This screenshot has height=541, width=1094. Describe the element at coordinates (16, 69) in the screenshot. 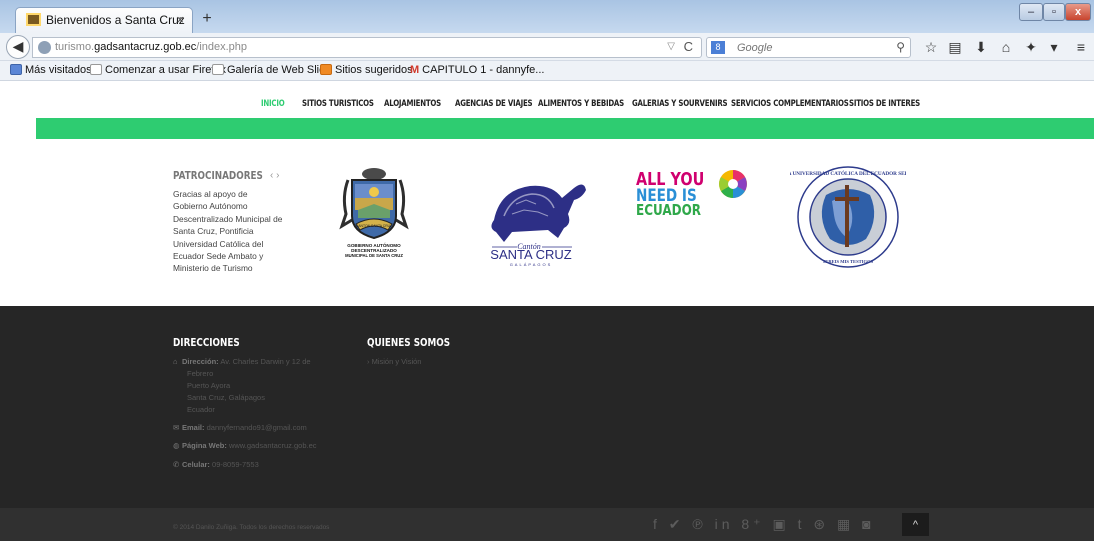

I see `bookmark-folder-icon` at that location.